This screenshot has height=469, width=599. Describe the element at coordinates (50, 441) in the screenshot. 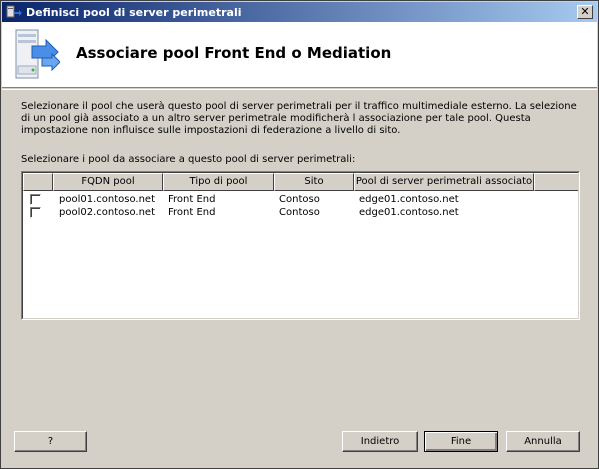

I see `help-button: ?` at that location.